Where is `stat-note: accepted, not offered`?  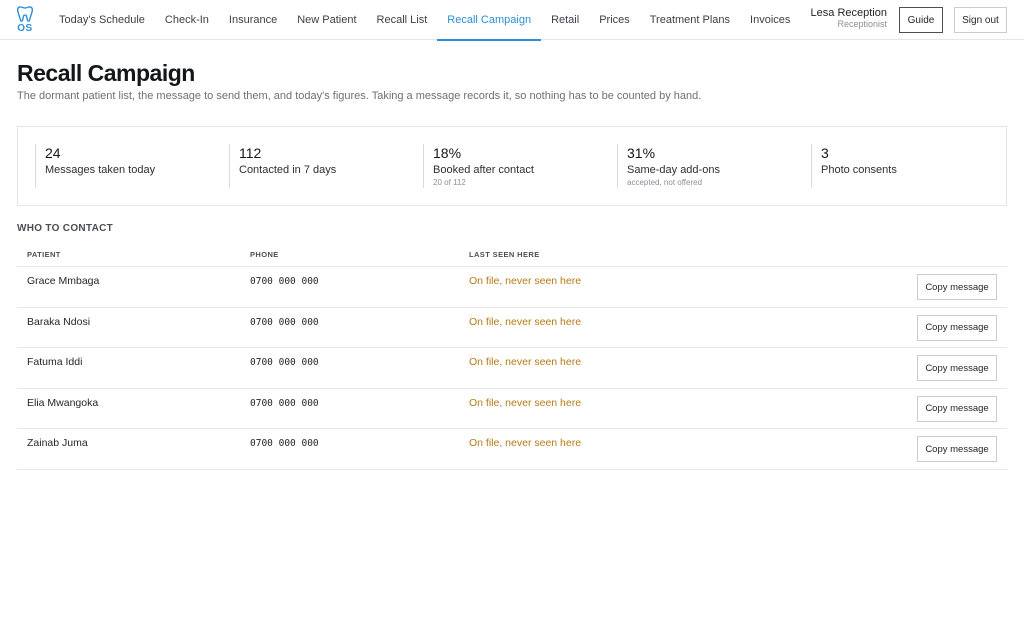
stat-note: accepted, not offered is located at coordinates (665, 182).